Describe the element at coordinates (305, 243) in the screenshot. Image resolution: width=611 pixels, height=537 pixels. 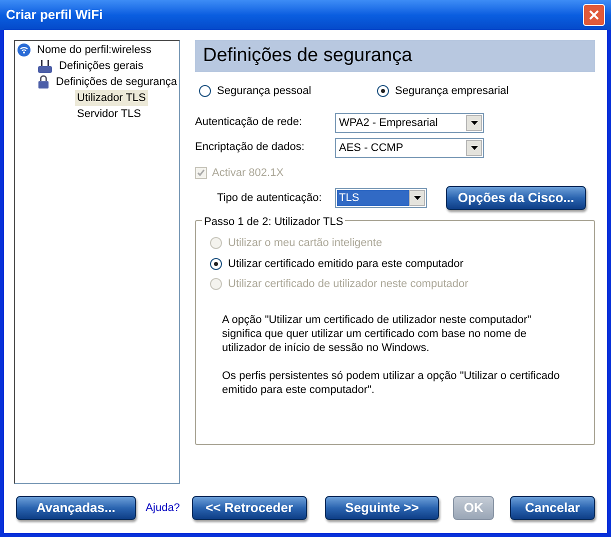
I see `radio-label: Utilizar o meu cartão inteligente` at that location.